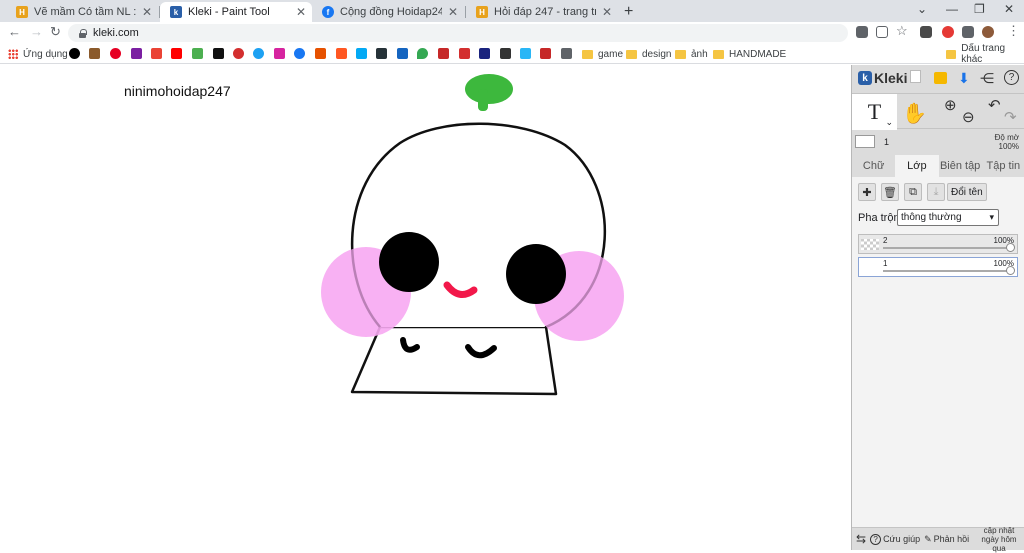  Describe the element at coordinates (960, 166) in the screenshot. I see `tab-bien-tap: Biên tập` at that location.